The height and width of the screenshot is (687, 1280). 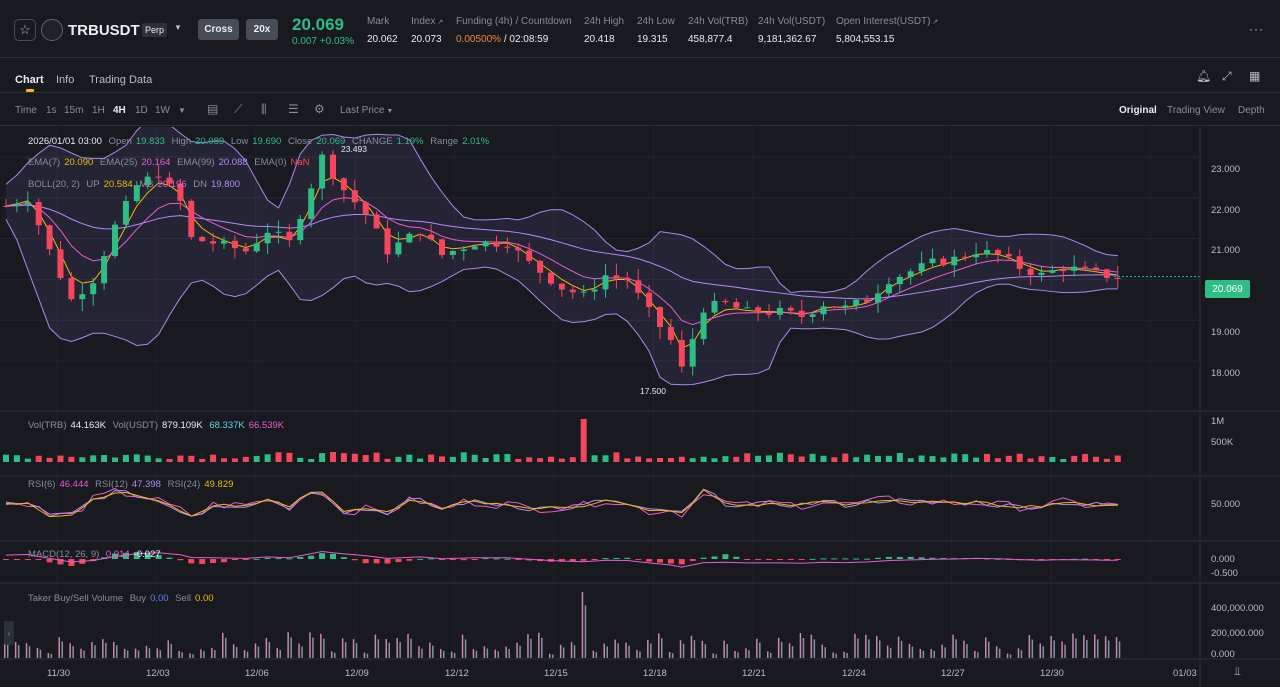 I want to click on timeframe-15m: 15m, so click(x=73, y=110).